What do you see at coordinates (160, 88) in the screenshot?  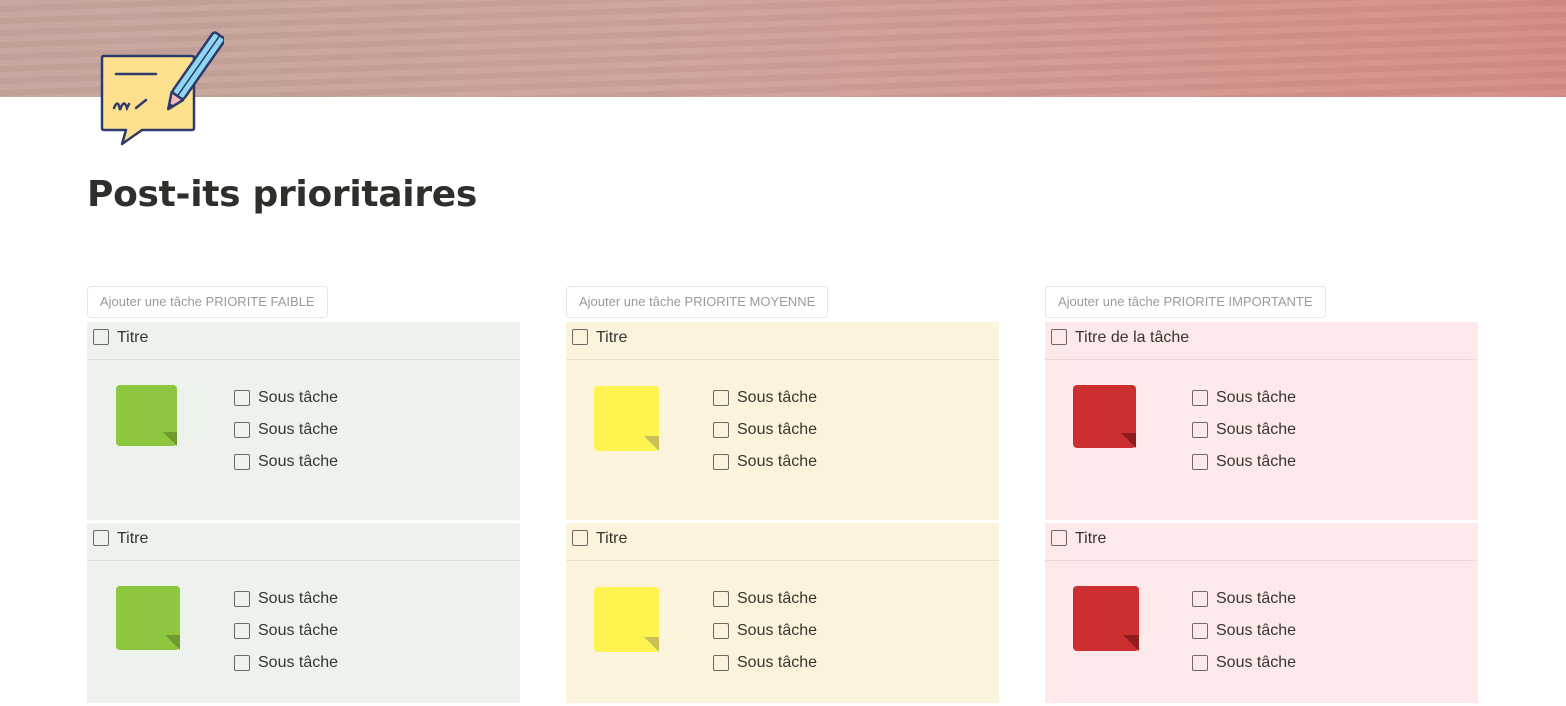 I see `note-pencil-icon` at bounding box center [160, 88].